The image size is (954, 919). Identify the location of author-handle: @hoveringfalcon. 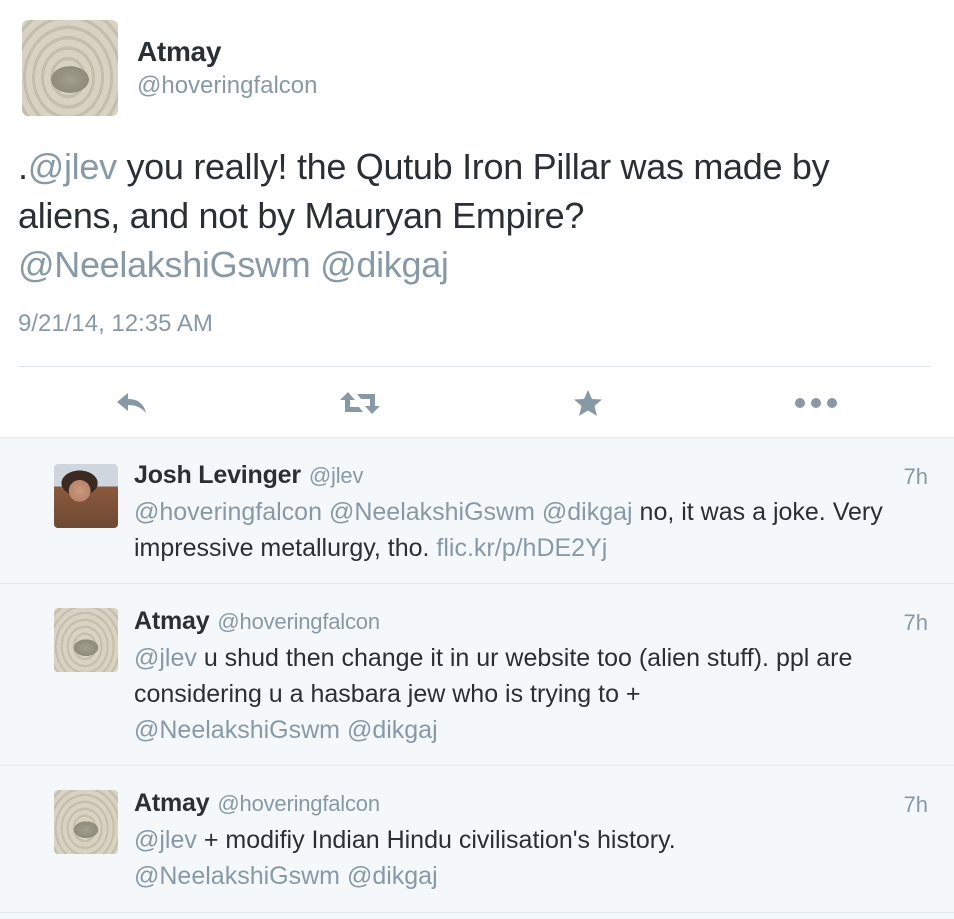
(227, 86).